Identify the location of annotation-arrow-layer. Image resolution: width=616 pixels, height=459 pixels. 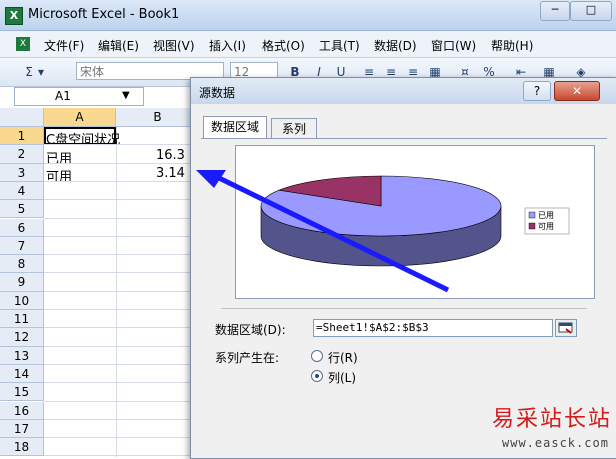
(323, 231).